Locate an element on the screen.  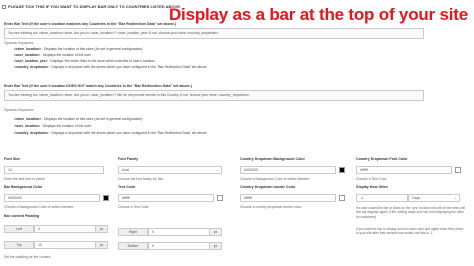
padding-top-label: Top is located at coordinates (19, 245).